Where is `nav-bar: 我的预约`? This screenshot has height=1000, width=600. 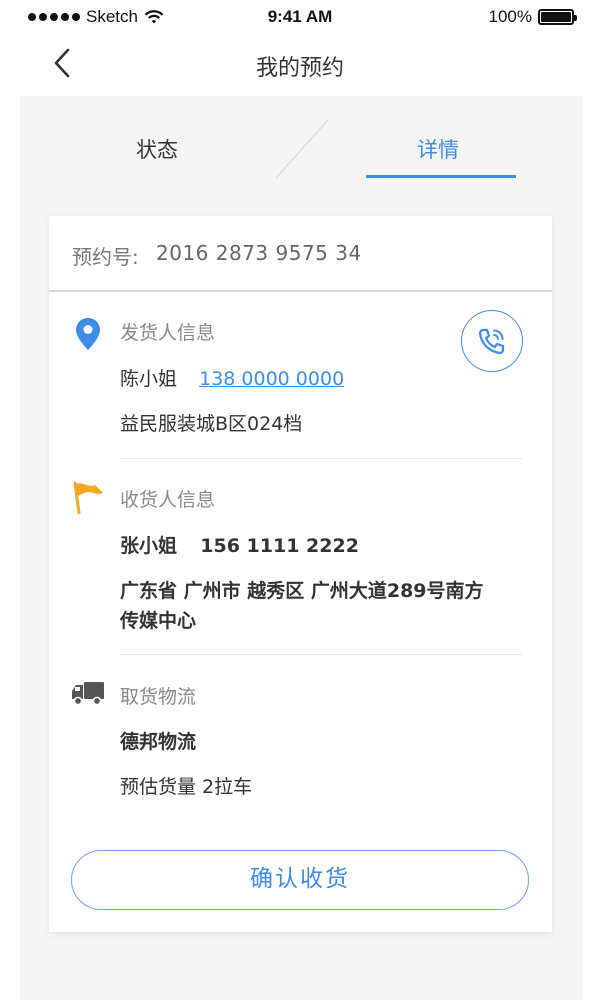
nav-bar: 我的预约 is located at coordinates (300, 65).